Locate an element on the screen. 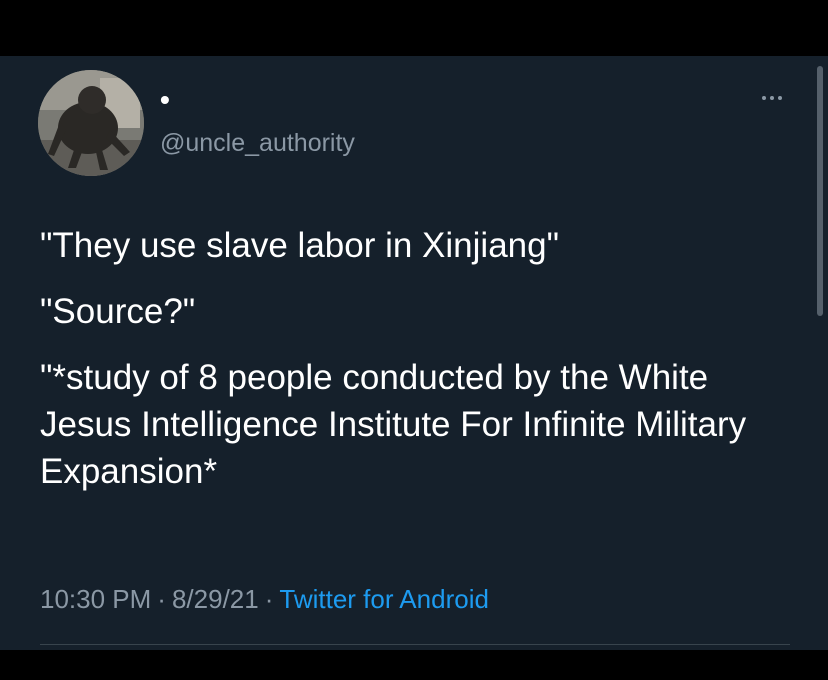  divider is located at coordinates (415, 644).